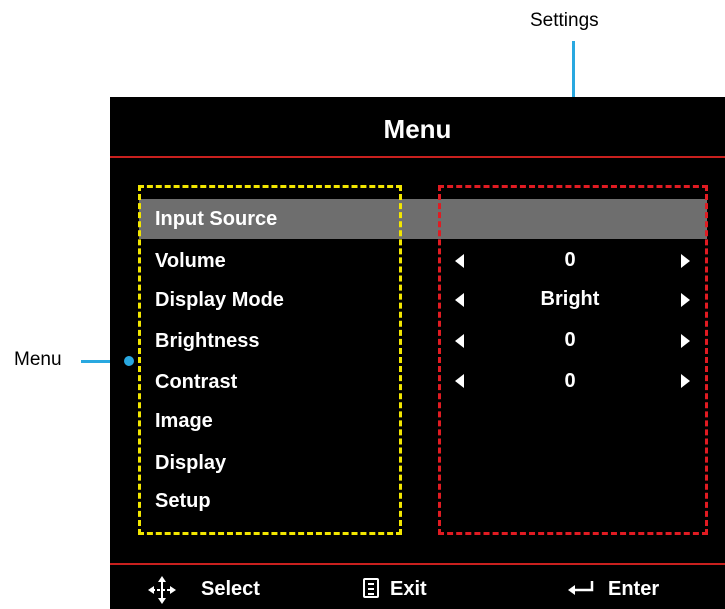 This screenshot has width=725, height=609. I want to click on volume-decrease-arrow-icon, so click(459, 261).